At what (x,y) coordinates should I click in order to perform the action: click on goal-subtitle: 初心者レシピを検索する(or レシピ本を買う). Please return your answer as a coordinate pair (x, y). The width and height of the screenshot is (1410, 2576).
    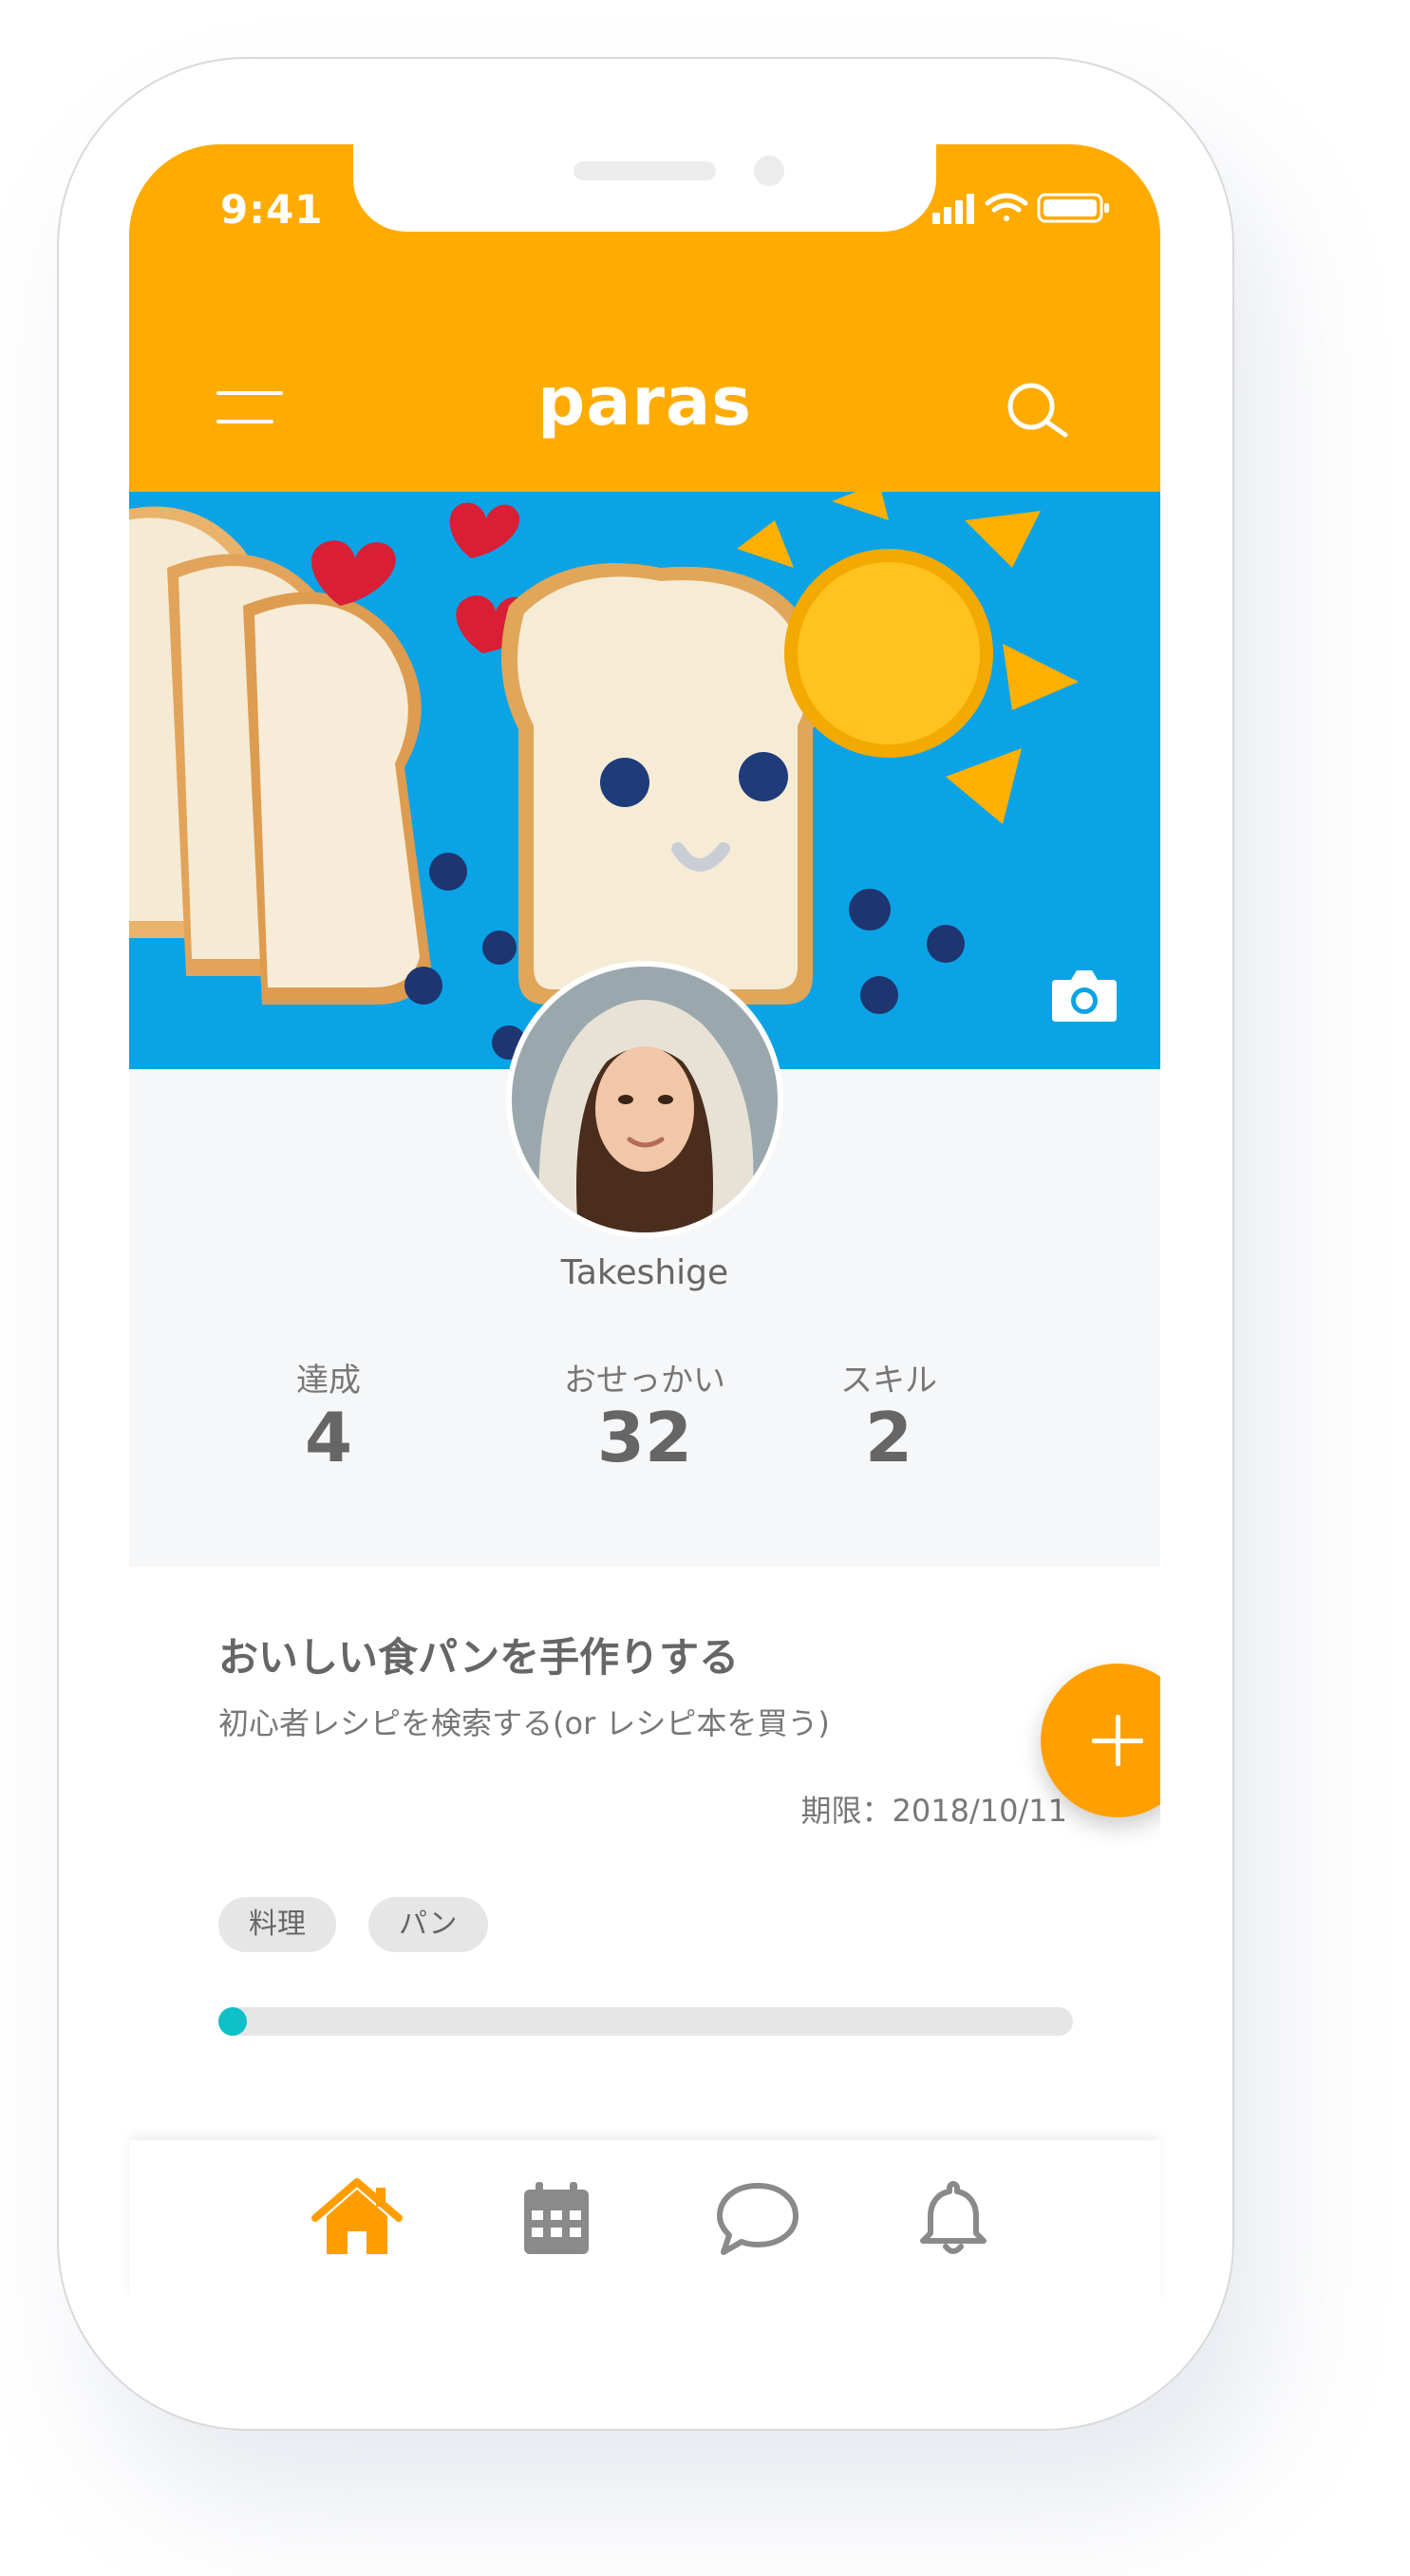
    Looking at the image, I should click on (524, 1723).